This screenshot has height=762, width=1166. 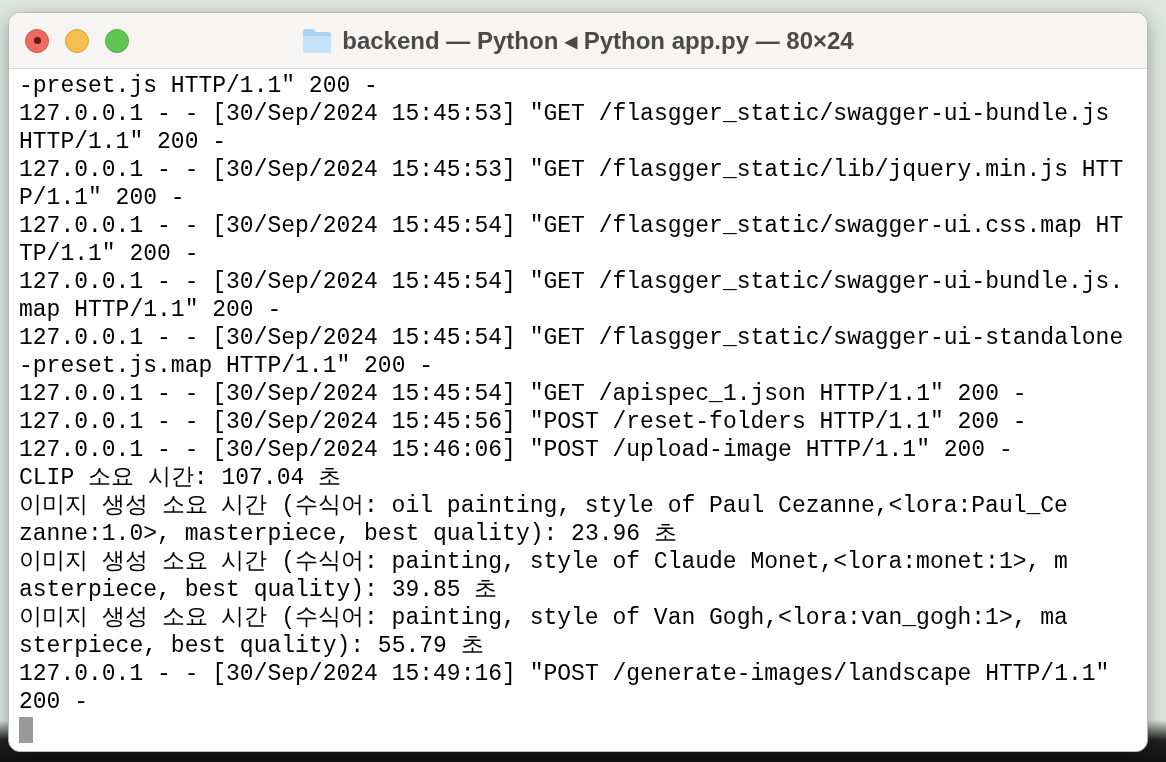 What do you see at coordinates (571, 282) in the screenshot?
I see `terminal-line: 127.0.0.1 - - [30/Sep/2024 15:45:54] "GET /flasgger_static/swagger-ui-bundle.js.` at bounding box center [571, 282].